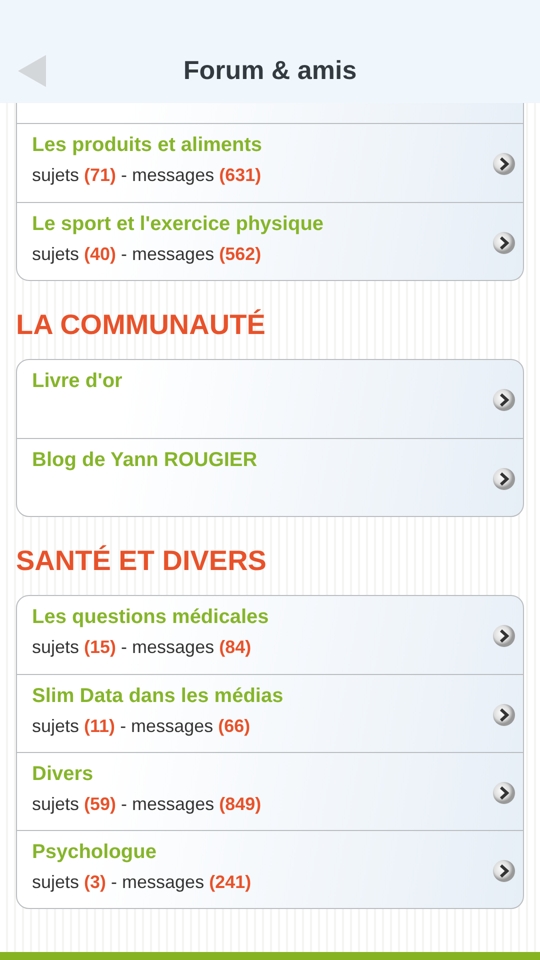 This screenshot has height=960, width=540. What do you see at coordinates (94, 852) in the screenshot?
I see `forum-title: Psychologue` at bounding box center [94, 852].